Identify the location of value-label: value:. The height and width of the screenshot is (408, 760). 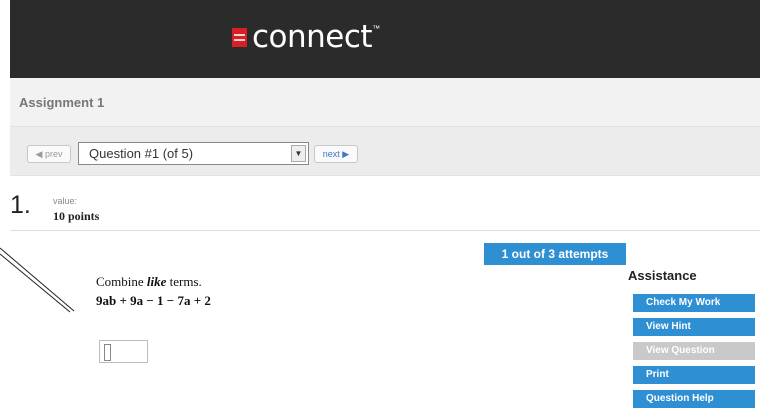
(65, 201).